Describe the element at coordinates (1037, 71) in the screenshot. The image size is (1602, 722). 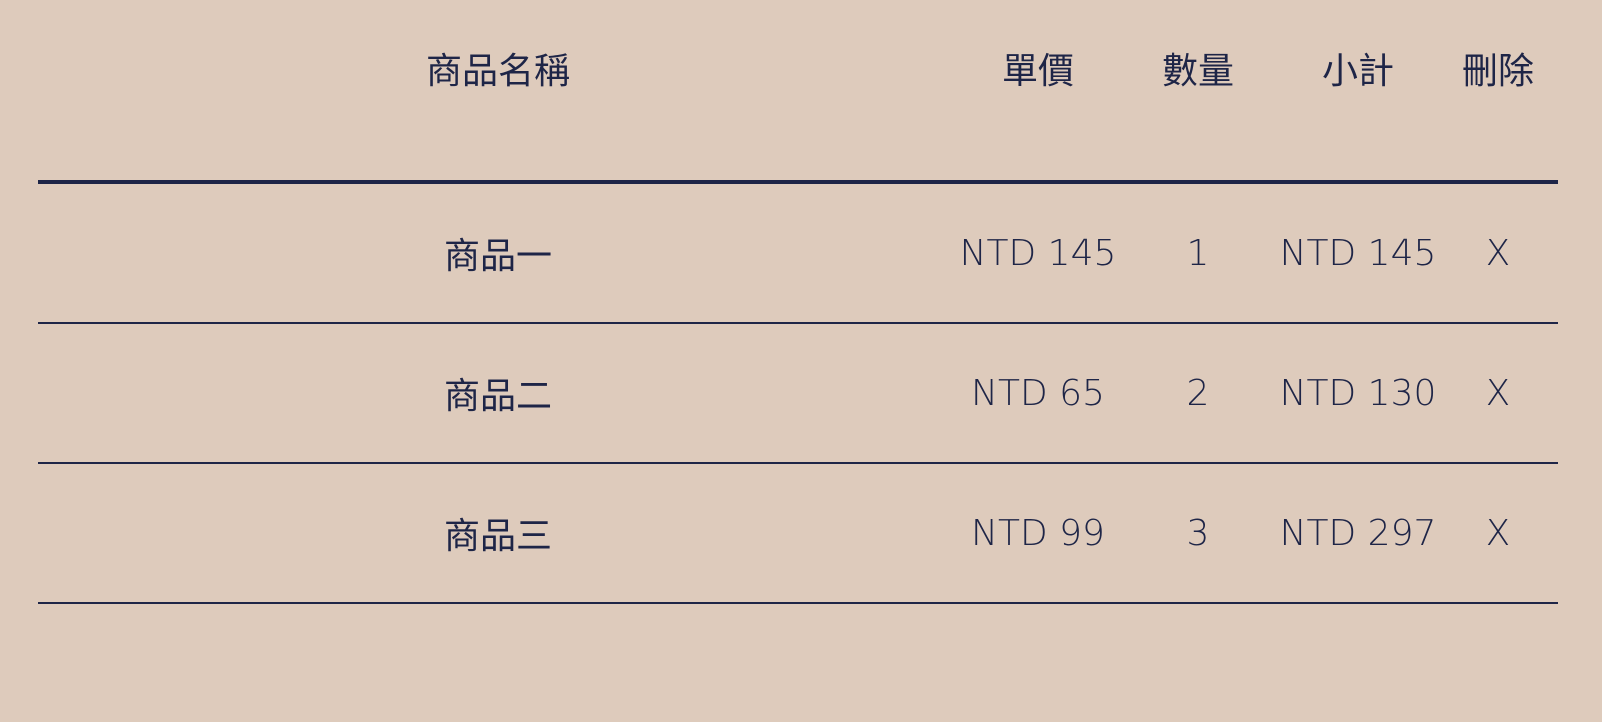
I see `header-unit-price: 單價` at that location.